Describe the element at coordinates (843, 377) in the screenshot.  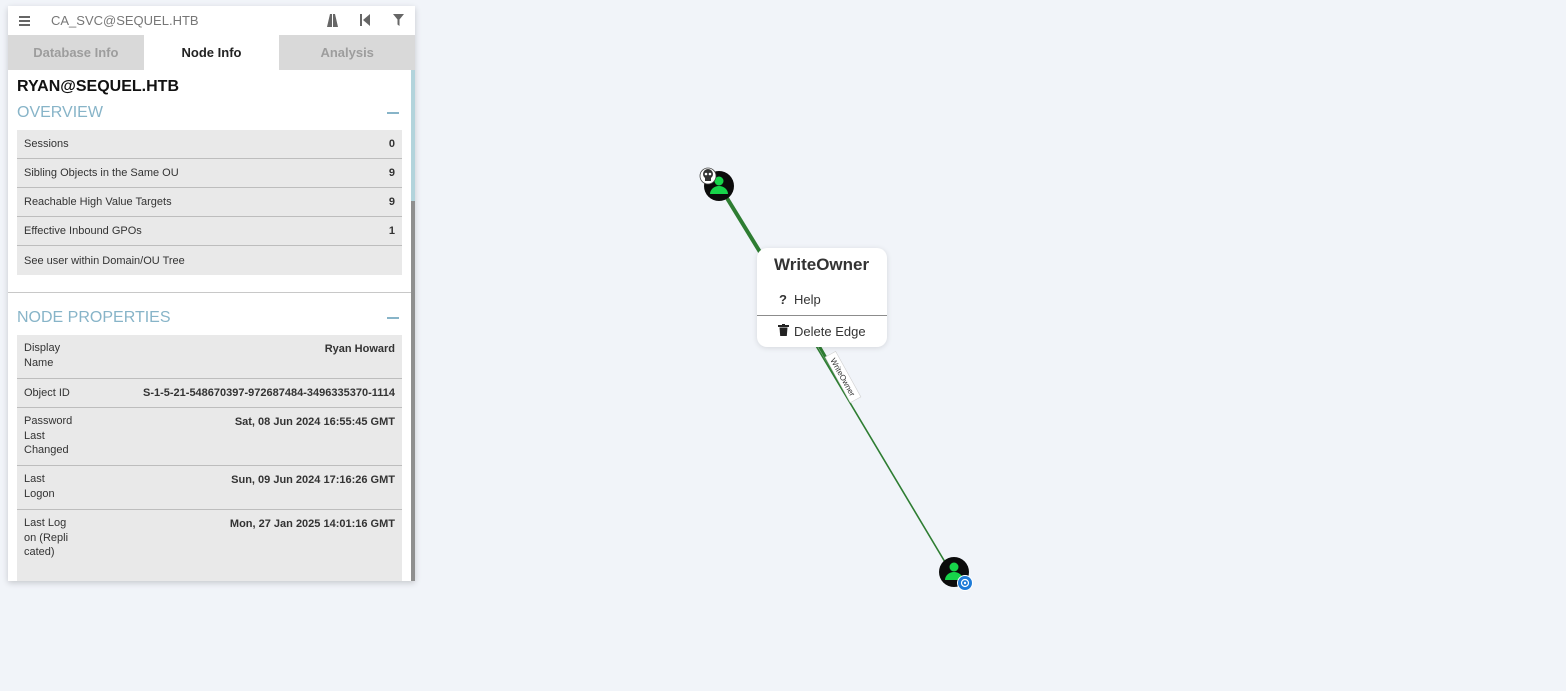
I see `edge-label: WriteOwner` at that location.